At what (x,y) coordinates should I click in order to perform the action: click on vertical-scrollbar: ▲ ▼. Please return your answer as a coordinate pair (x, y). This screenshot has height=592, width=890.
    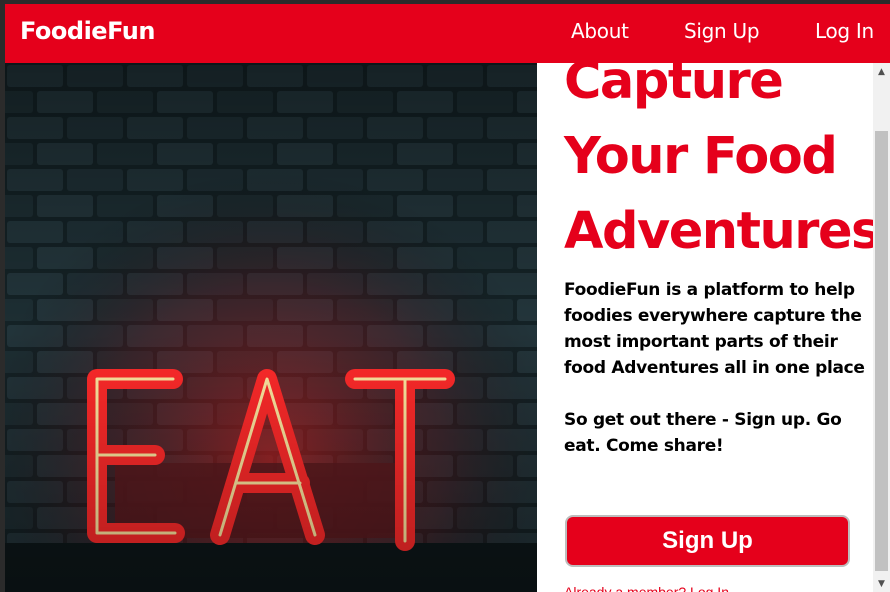
    Looking at the image, I should click on (881, 327).